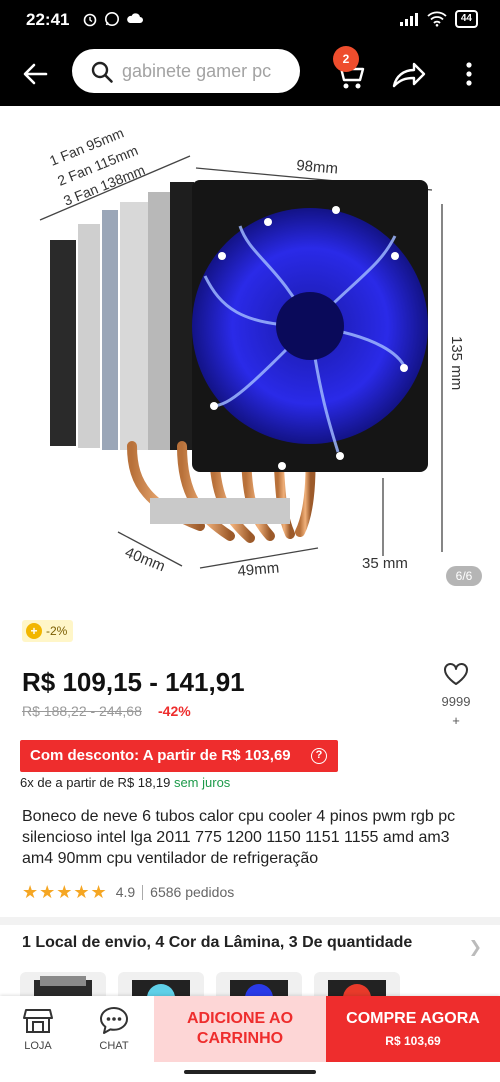 Image resolution: width=500 pixels, height=1082 pixels. I want to click on back-button, so click(36, 74).